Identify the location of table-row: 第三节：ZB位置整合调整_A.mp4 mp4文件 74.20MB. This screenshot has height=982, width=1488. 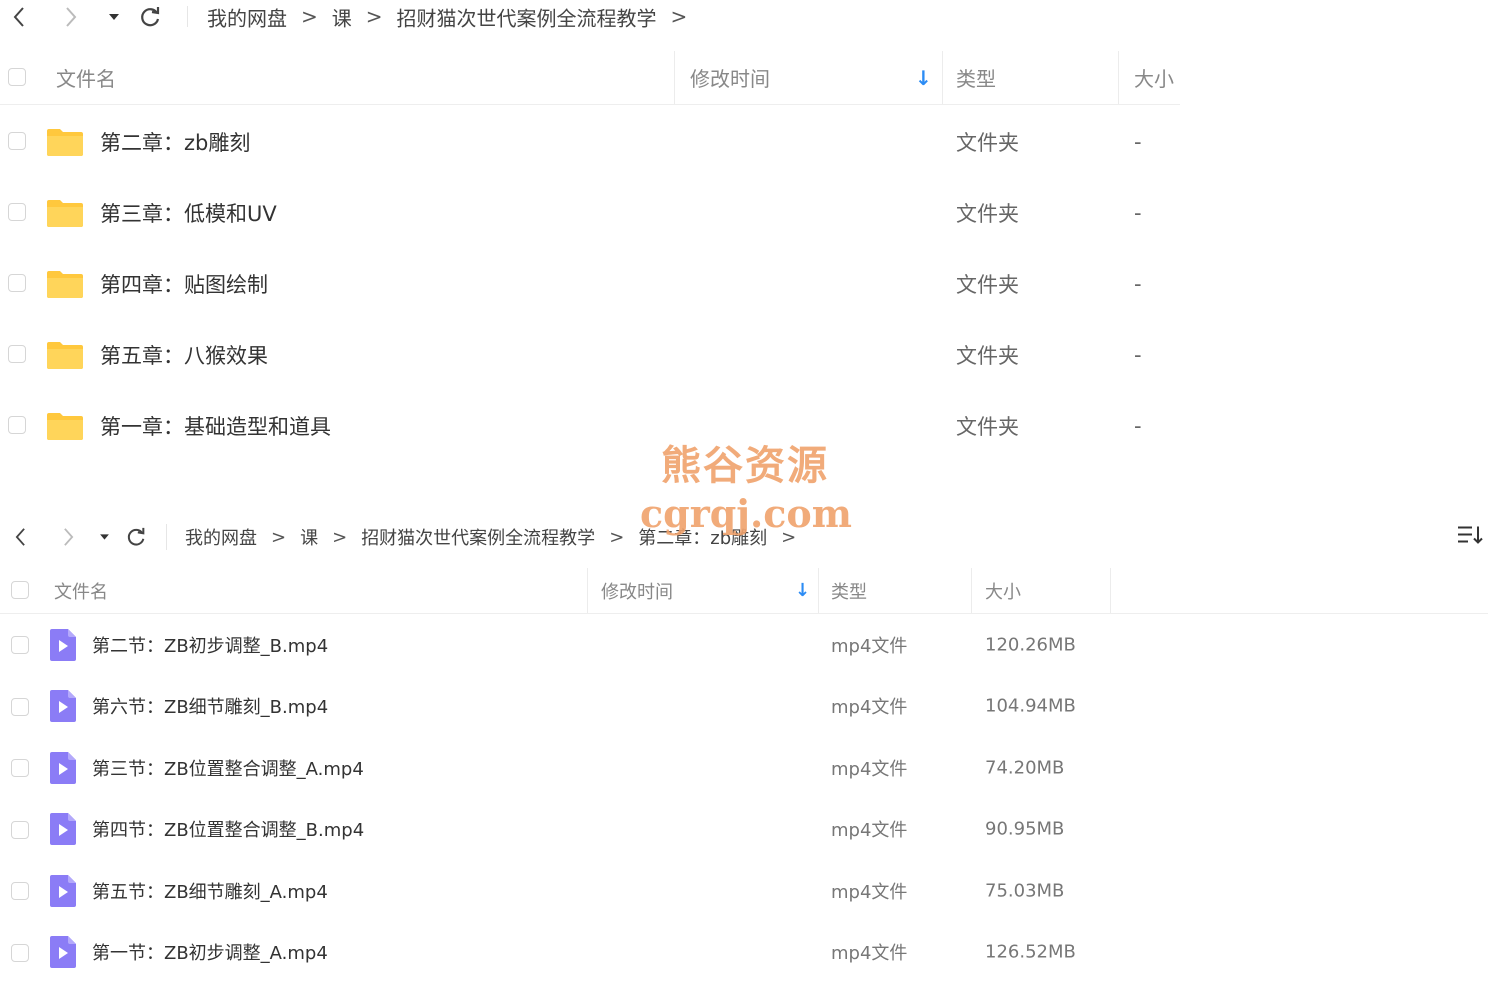
(744, 768).